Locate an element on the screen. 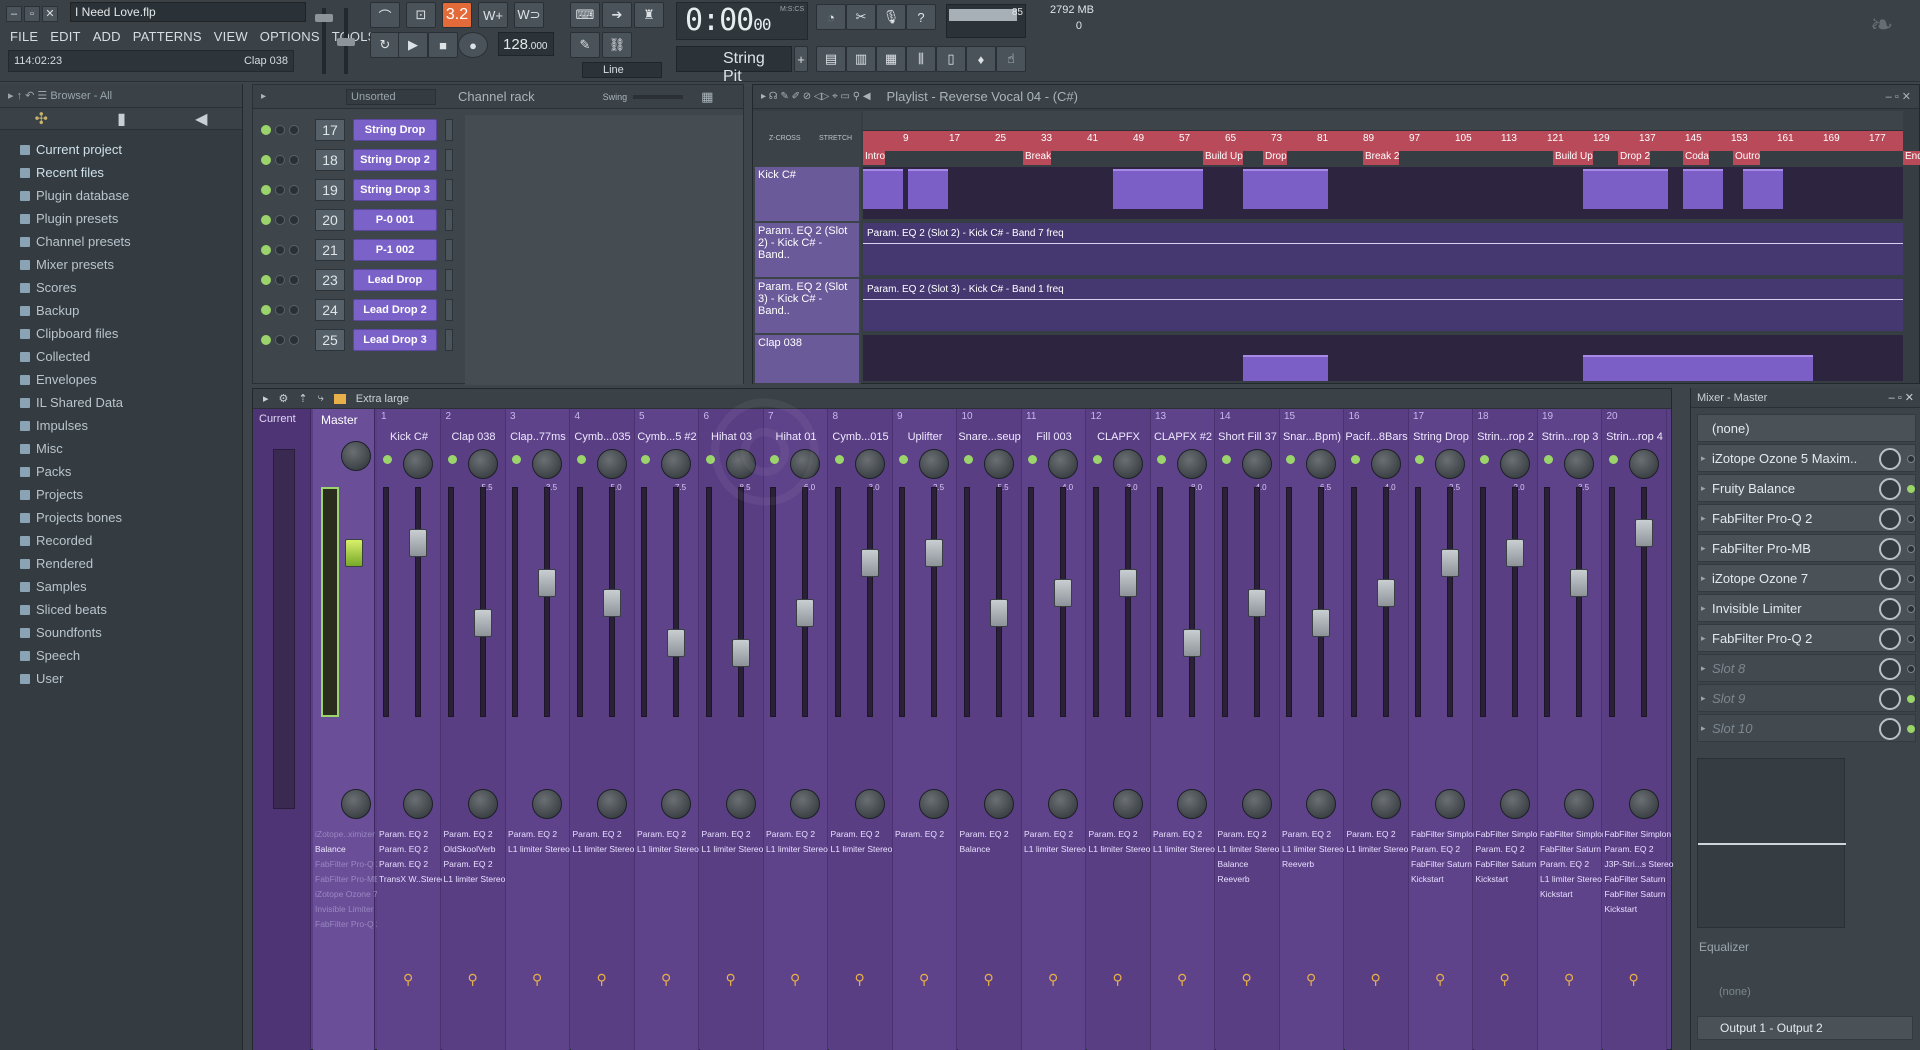 This screenshot has height=1050, width=1920. tempo-display: 128.000 is located at coordinates (526, 44).